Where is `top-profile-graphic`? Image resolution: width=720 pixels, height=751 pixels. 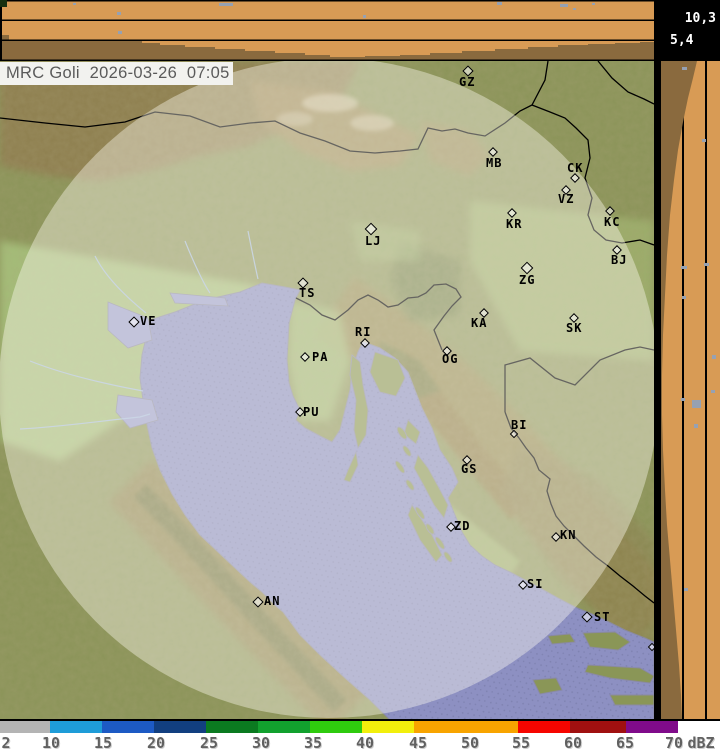
top-profile-graphic is located at coordinates (327, 30).